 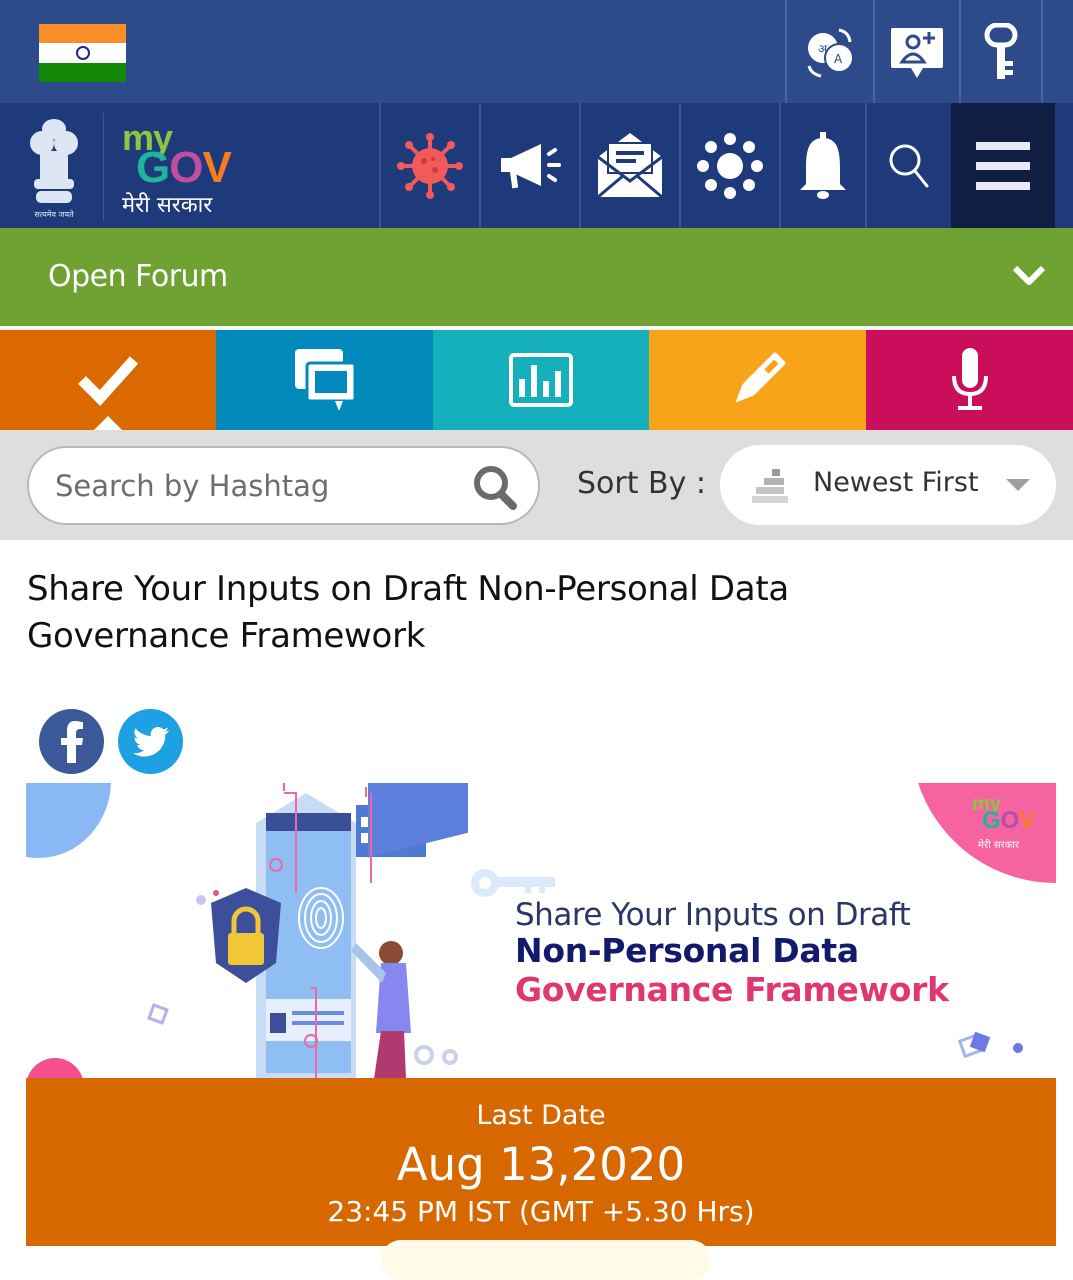 What do you see at coordinates (713, 915) in the screenshot?
I see `banner-line-1: Share Your Inputs on Draft` at bounding box center [713, 915].